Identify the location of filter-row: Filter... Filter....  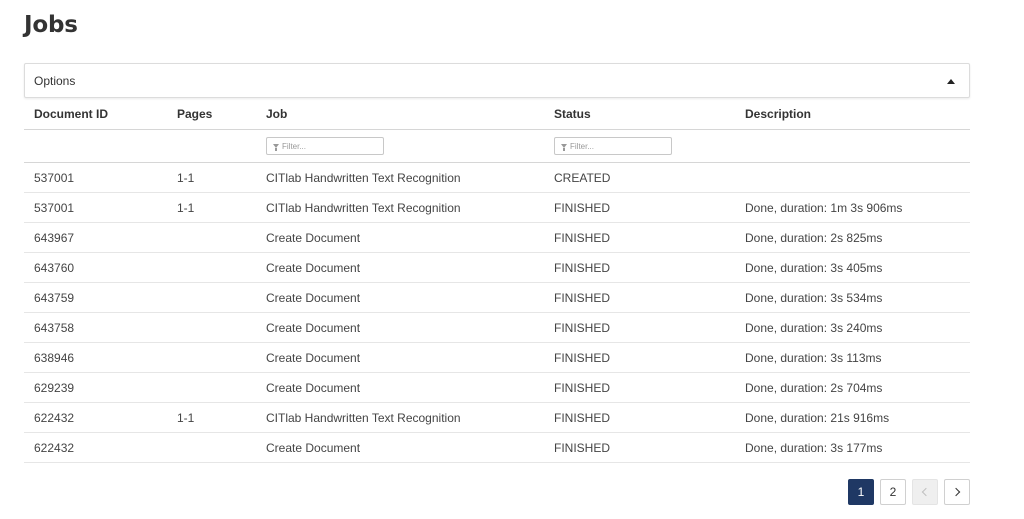
(497, 146).